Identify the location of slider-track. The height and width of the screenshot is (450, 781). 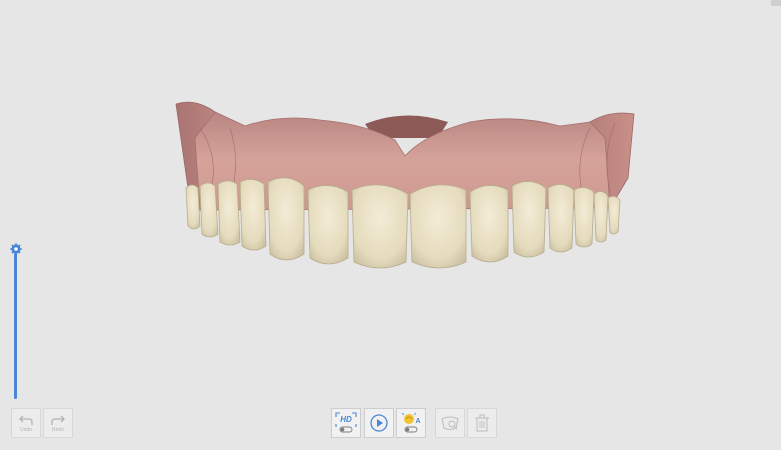
(15, 326).